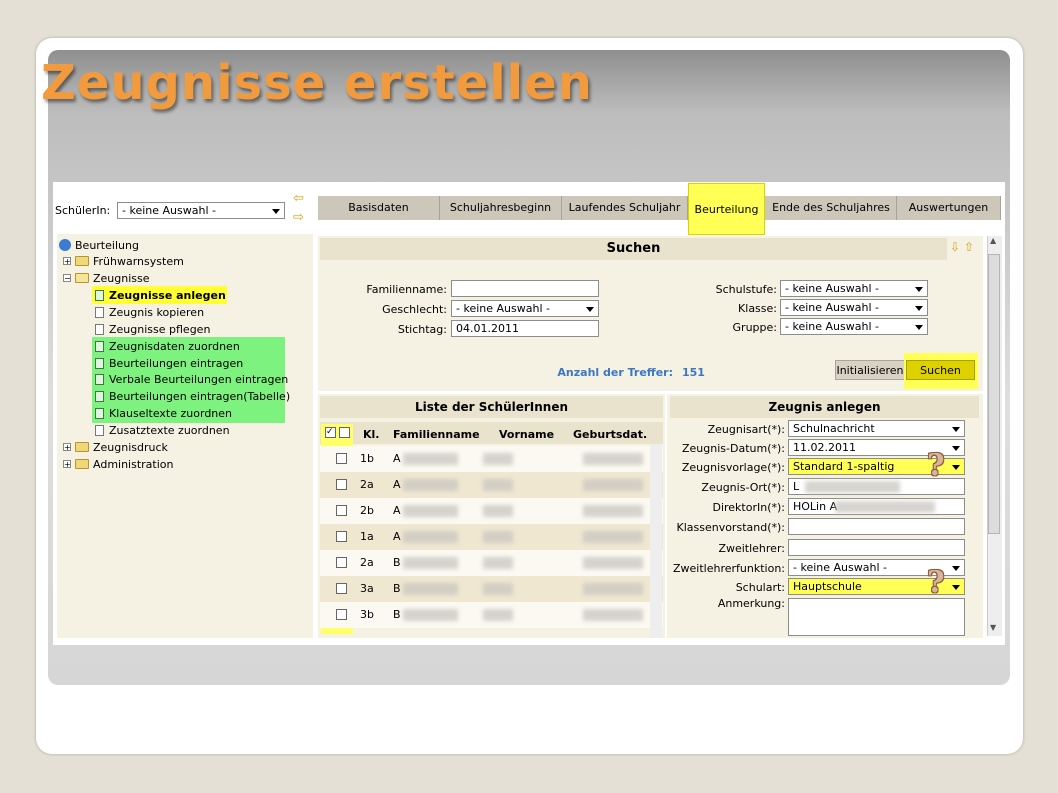  What do you see at coordinates (379, 208) in the screenshot?
I see `tab-basisdaten: Basisdaten` at bounding box center [379, 208].